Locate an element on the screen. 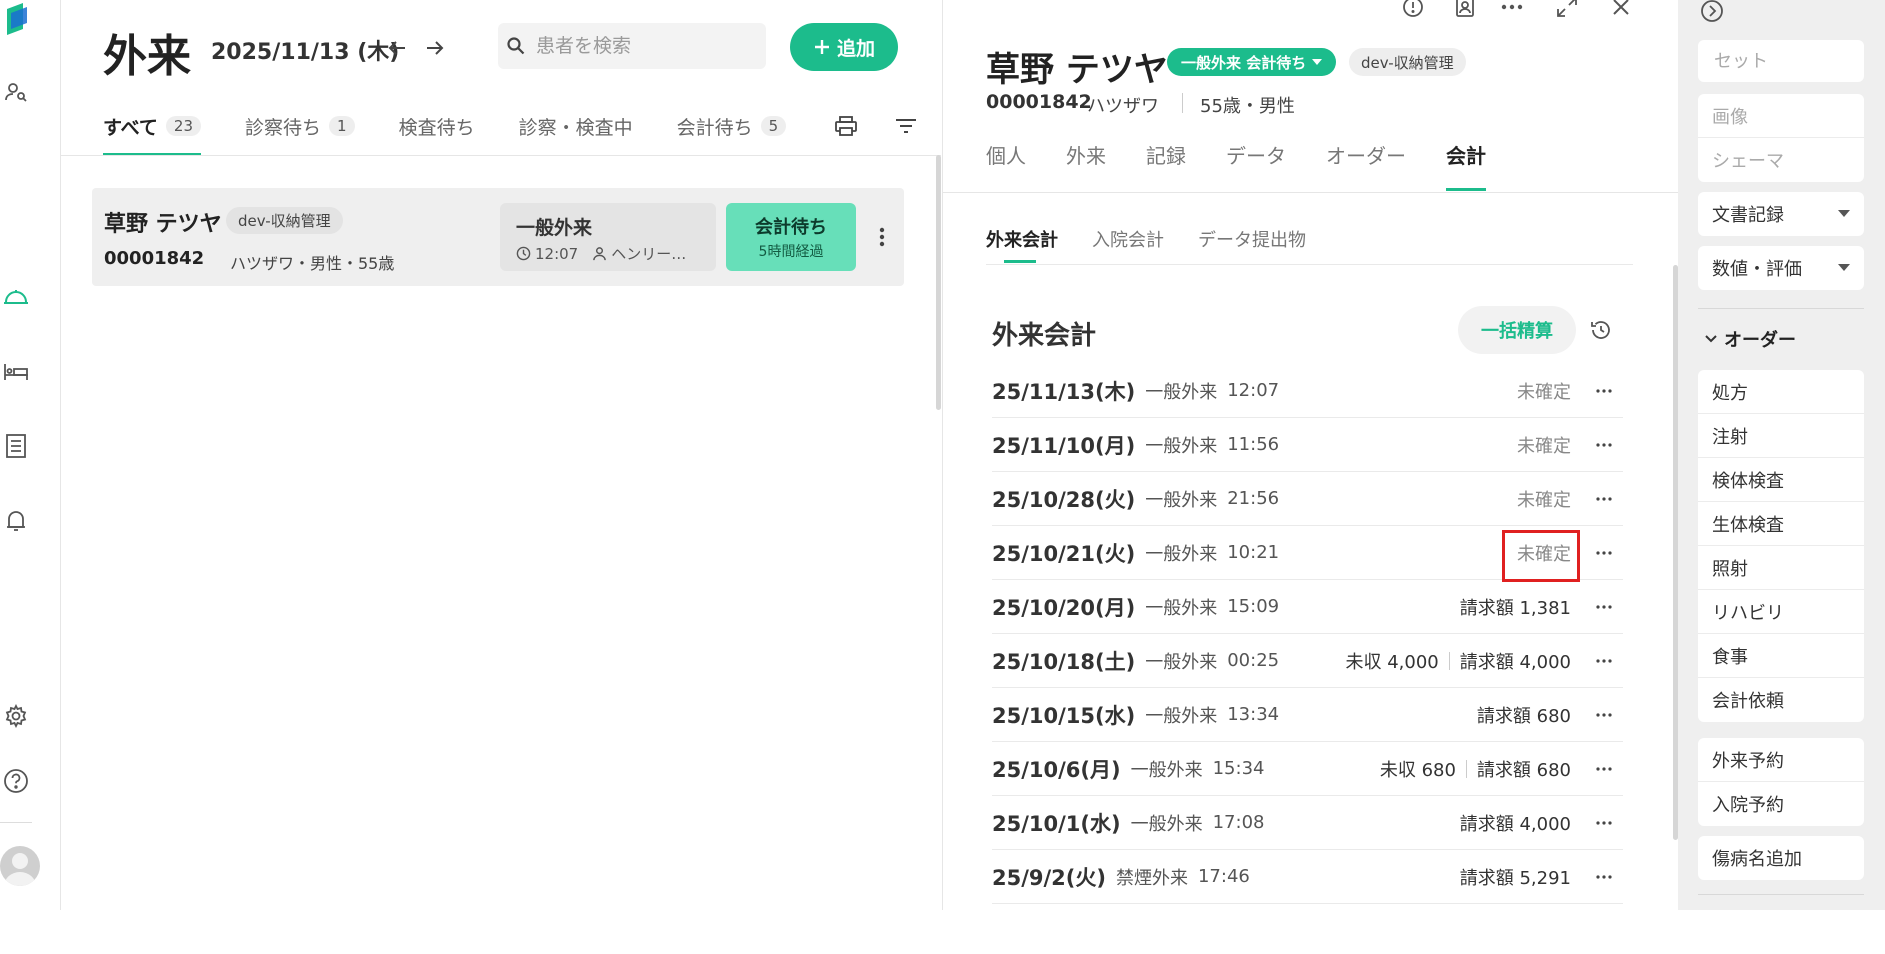 Image resolution: width=1885 pixels, height=954 pixels. reservation-item: 入院予約 is located at coordinates (1781, 804).